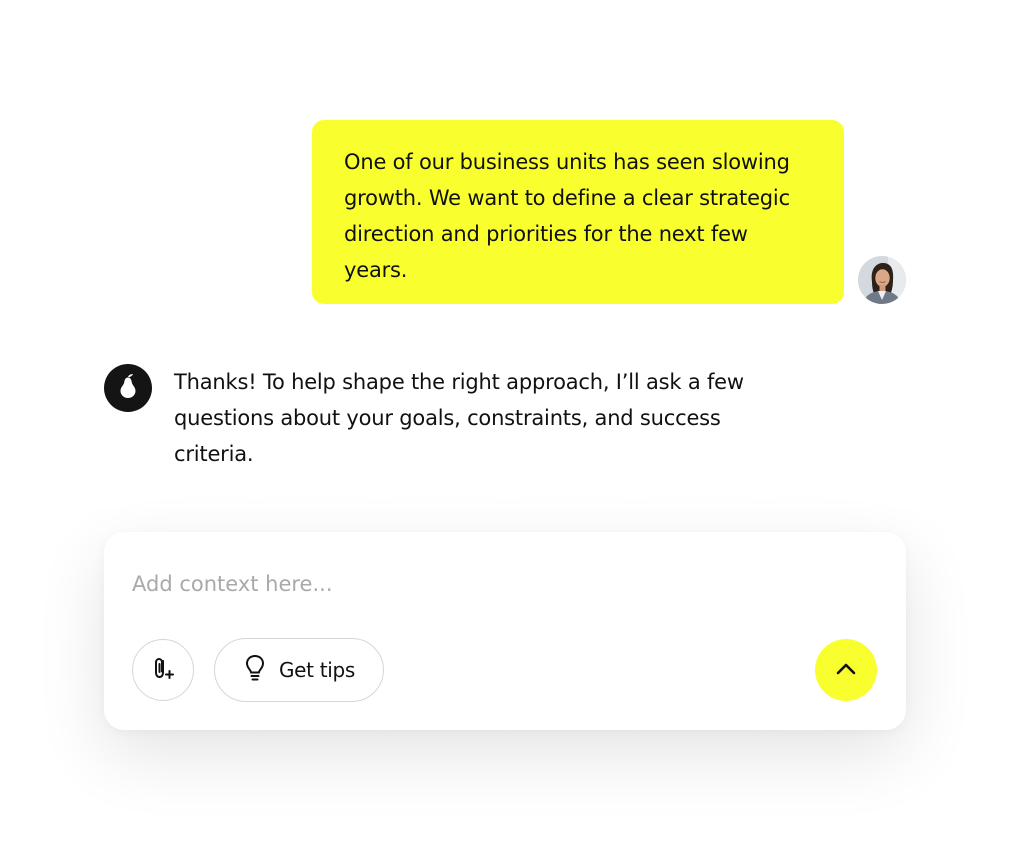 This screenshot has height=868, width=1010. What do you see at coordinates (255, 670) in the screenshot?
I see `lightbulb-icon` at bounding box center [255, 670].